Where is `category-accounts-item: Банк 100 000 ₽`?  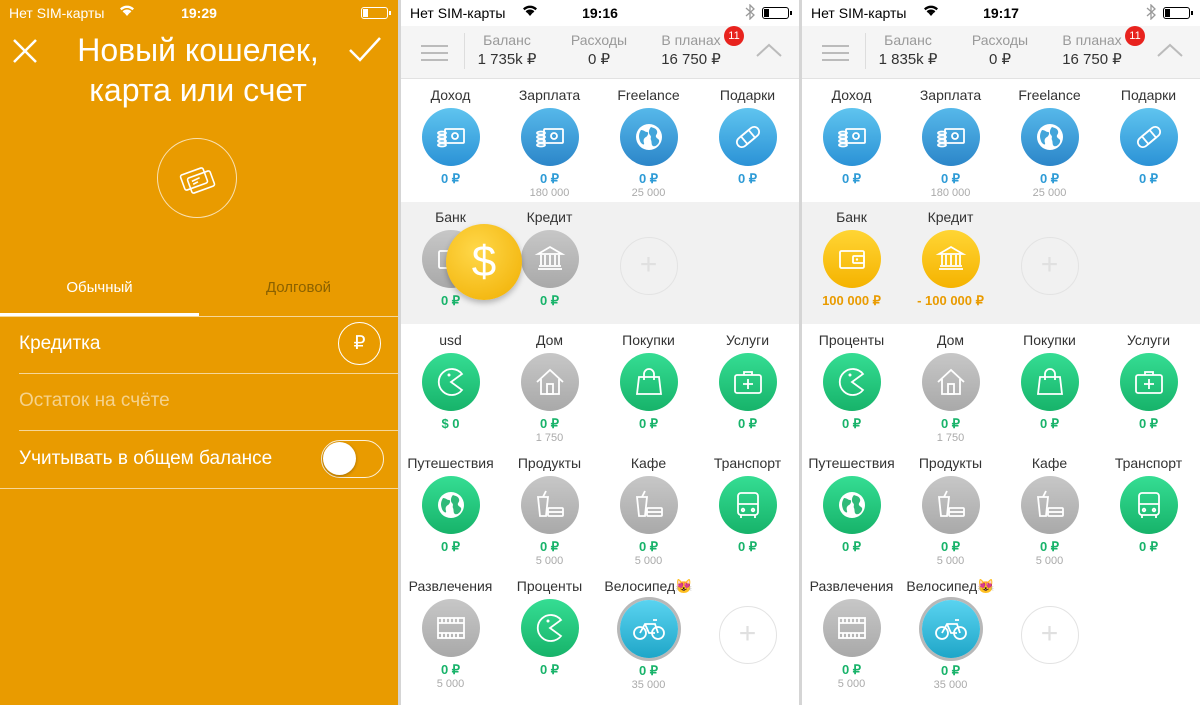
category-accounts-item: Банк 100 000 ₽ is located at coordinates (851, 259).